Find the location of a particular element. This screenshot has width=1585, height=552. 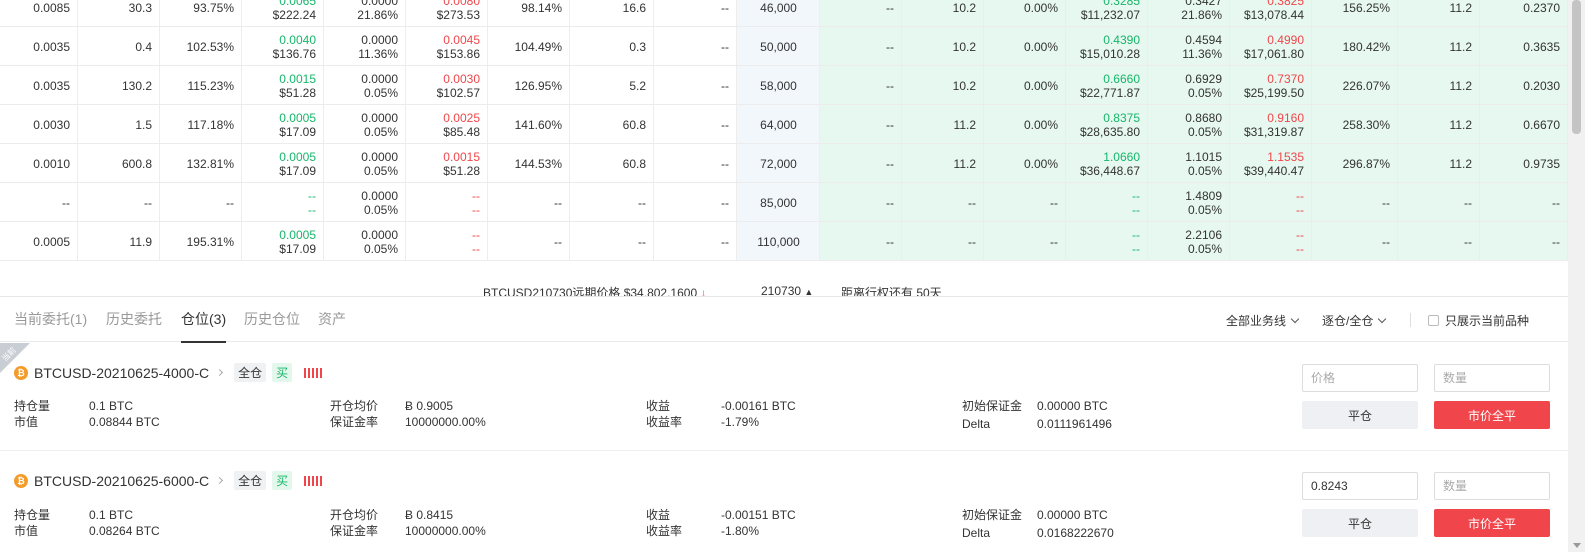

cell-p8: -- is located at coordinates (1468, 202).